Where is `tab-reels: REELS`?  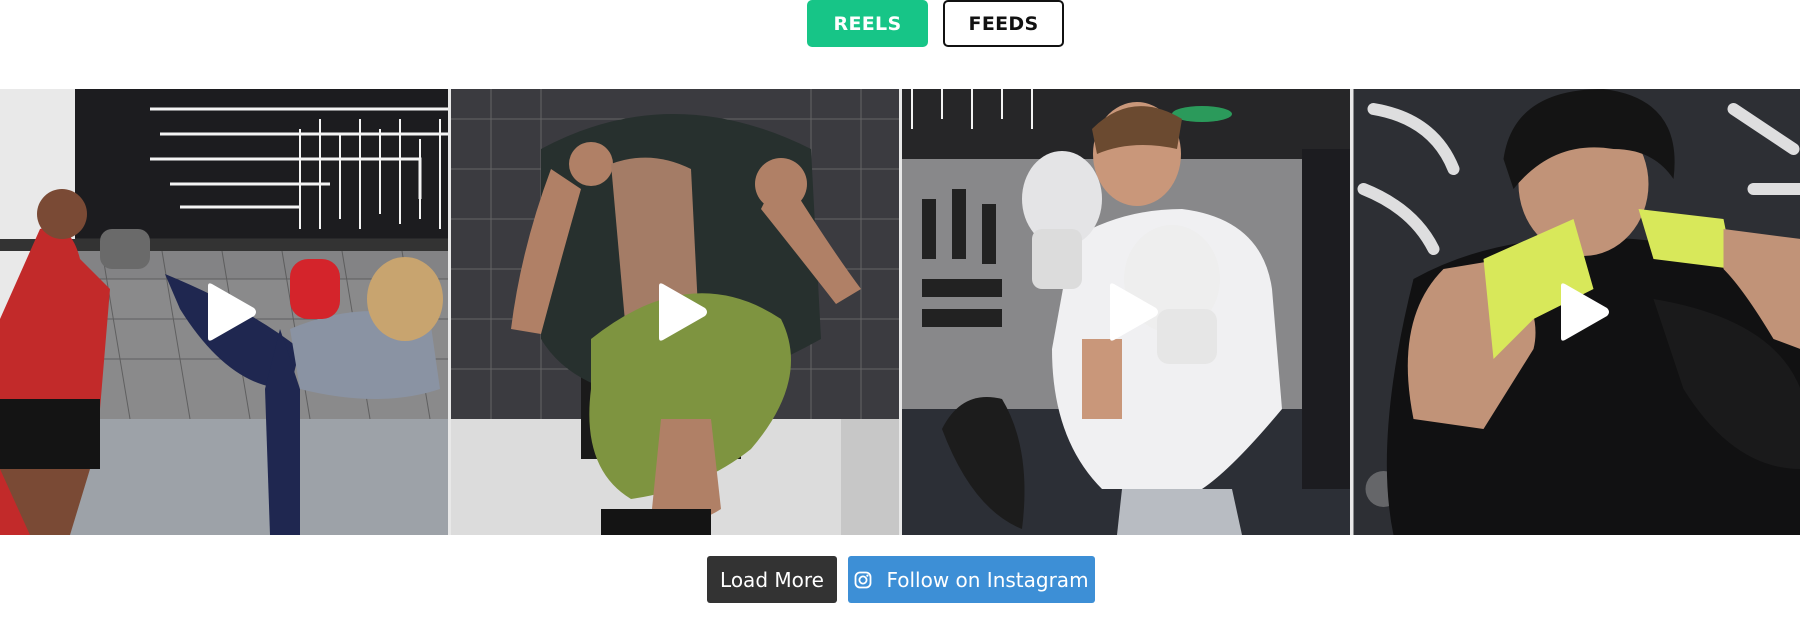 tab-reels: REELS is located at coordinates (867, 23).